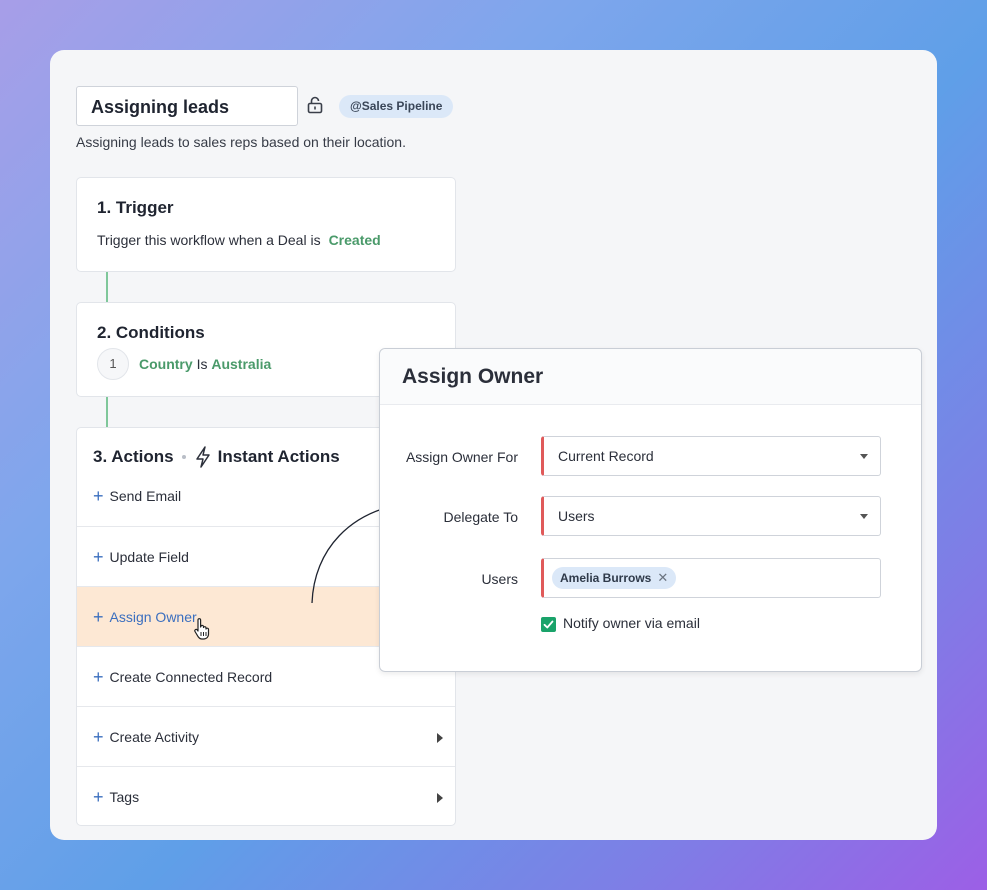 The height and width of the screenshot is (890, 987). I want to click on delegate-to-value: Users, so click(576, 516).